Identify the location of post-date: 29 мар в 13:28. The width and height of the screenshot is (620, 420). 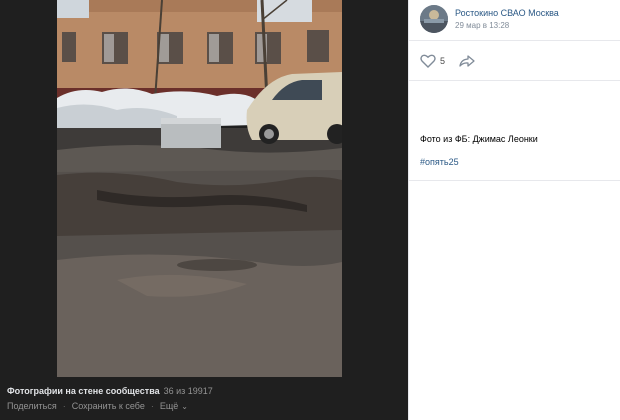
(482, 25).